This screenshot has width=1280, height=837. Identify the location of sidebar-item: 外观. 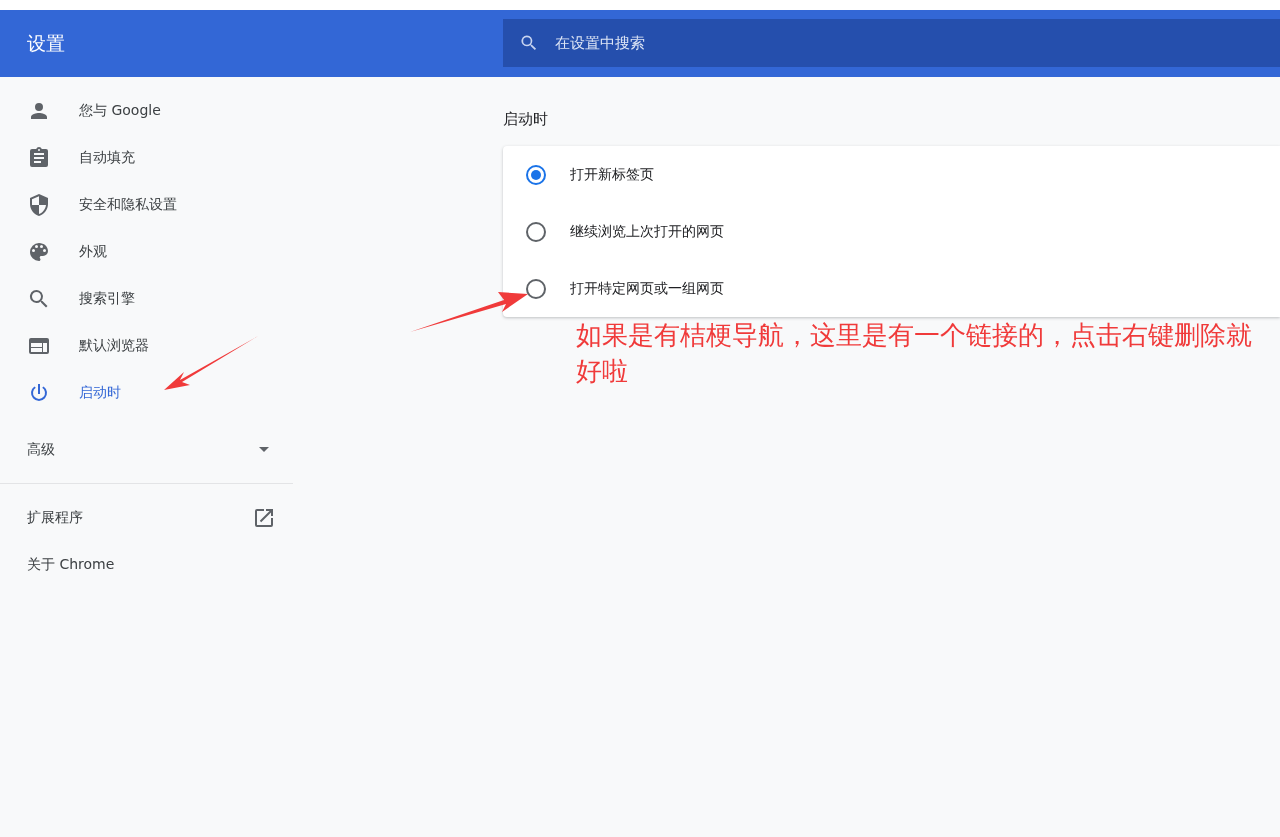
(146, 251).